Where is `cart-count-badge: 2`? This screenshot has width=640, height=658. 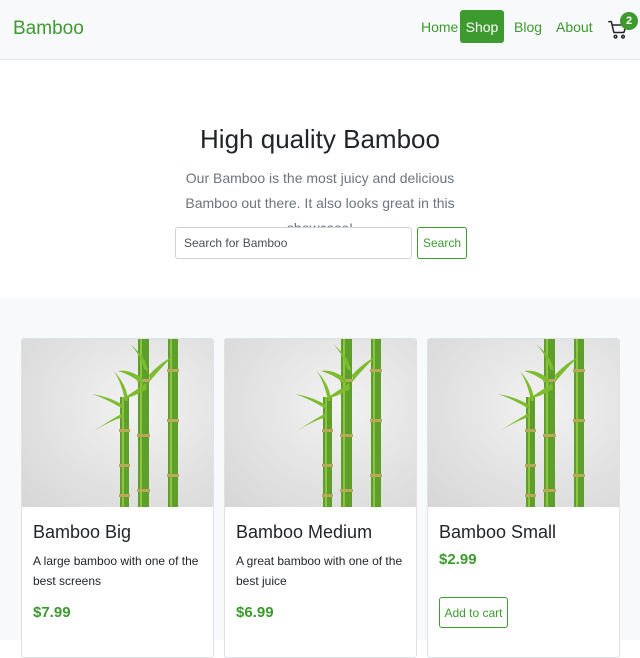
cart-count-badge: 2 is located at coordinates (629, 21).